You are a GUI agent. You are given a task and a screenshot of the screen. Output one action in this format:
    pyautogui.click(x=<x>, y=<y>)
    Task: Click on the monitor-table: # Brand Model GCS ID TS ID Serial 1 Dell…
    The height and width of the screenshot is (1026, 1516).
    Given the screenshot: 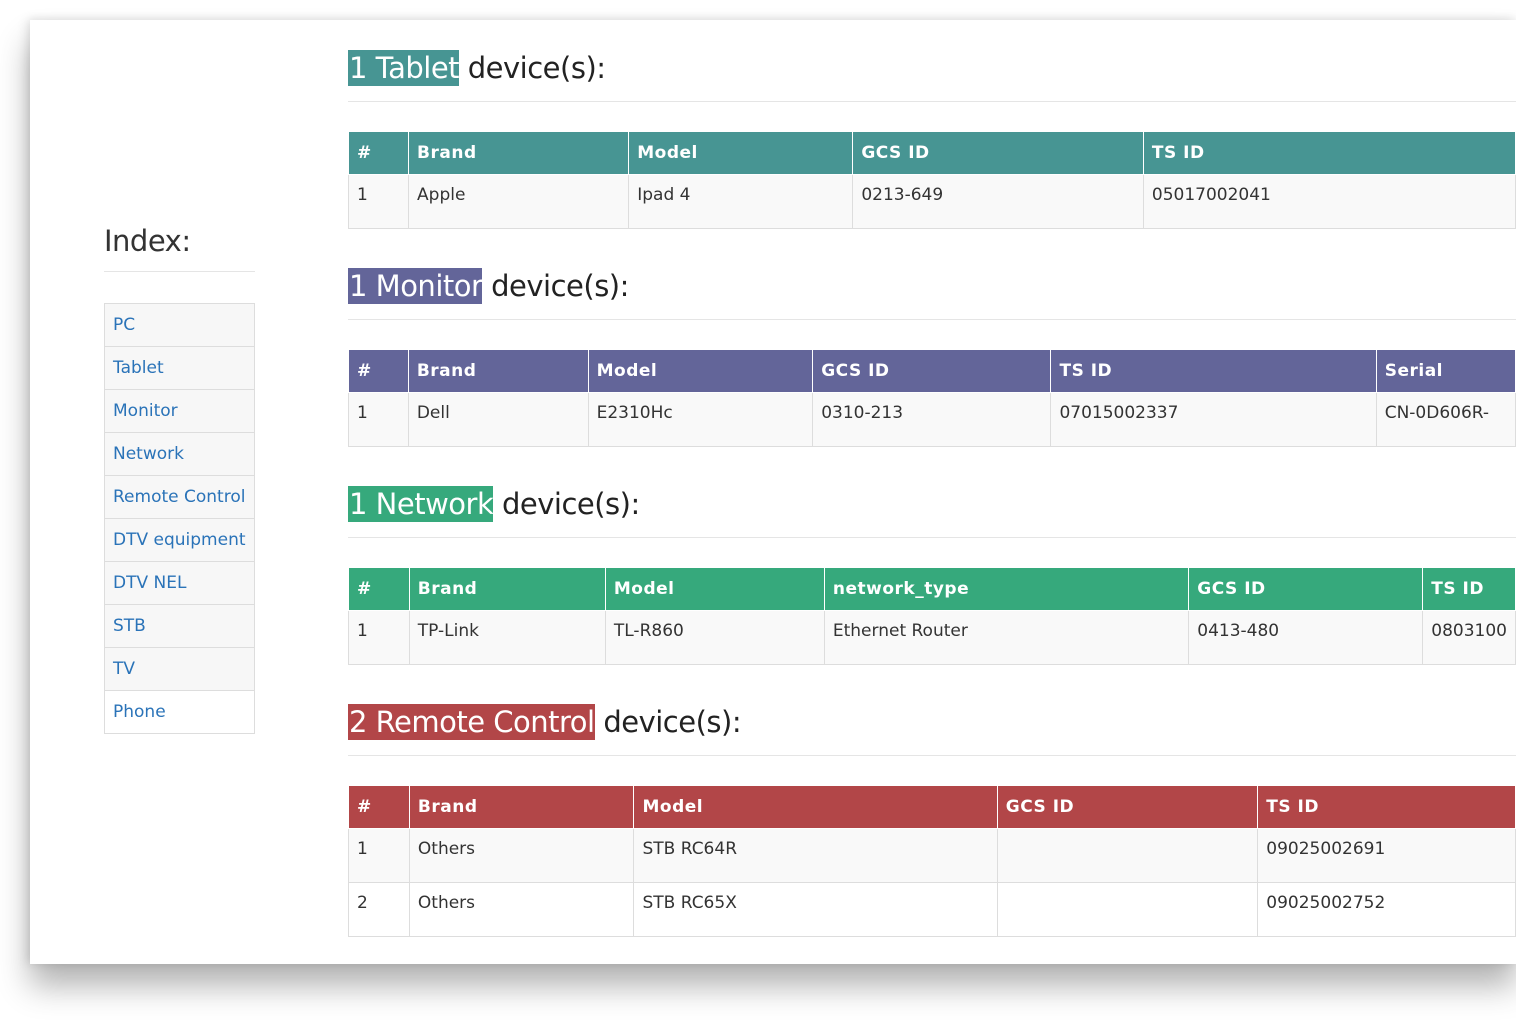 What is the action you would take?
    pyautogui.click(x=932, y=398)
    